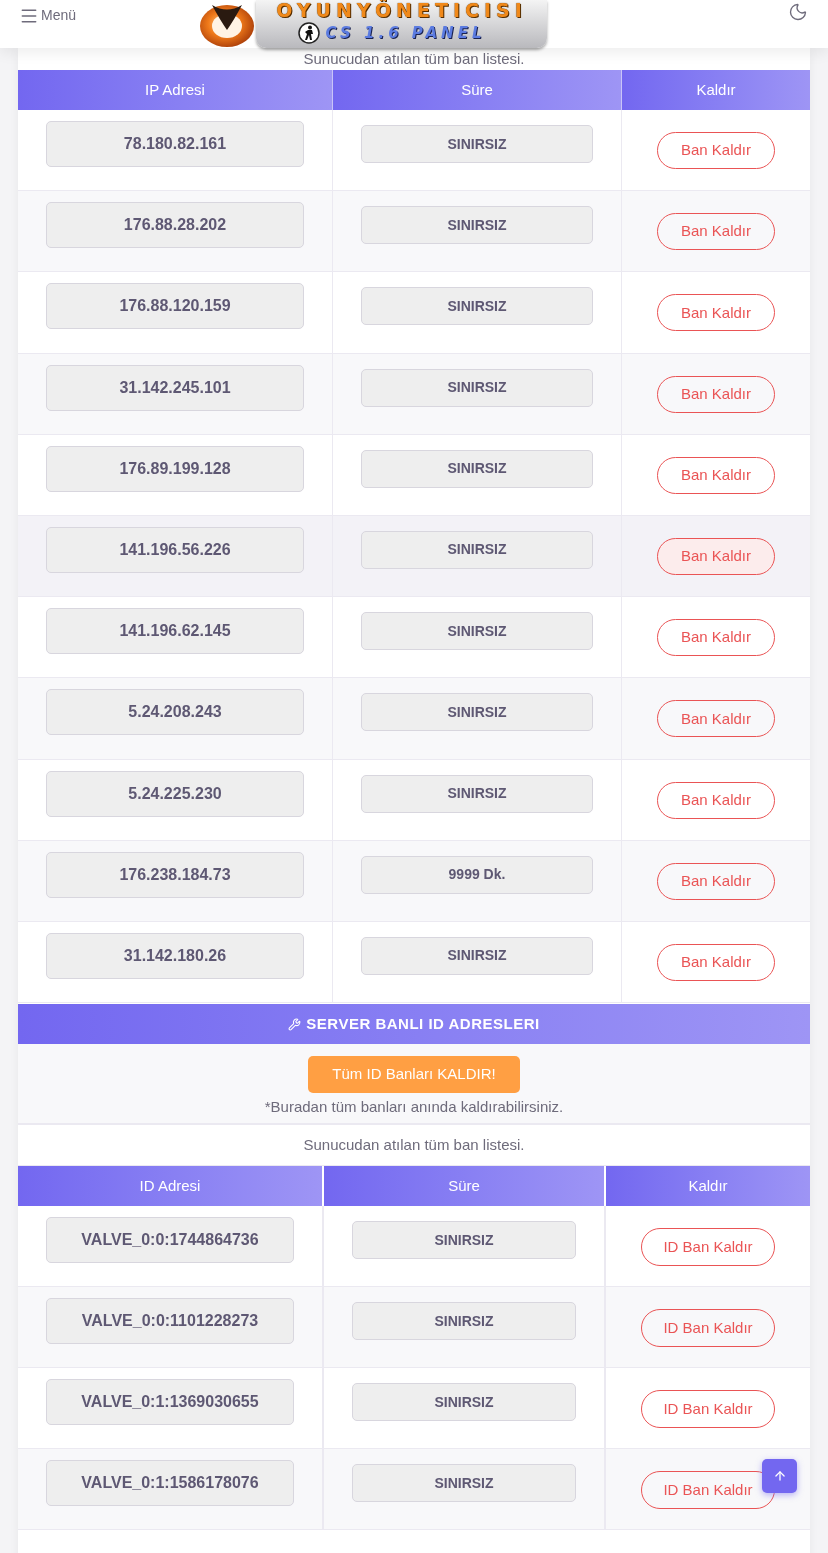 The image size is (828, 1553). What do you see at coordinates (414, 1107) in the screenshot?
I see `hint-text: *Buradan tüm banları anında kaldırabilirsiniz.` at bounding box center [414, 1107].